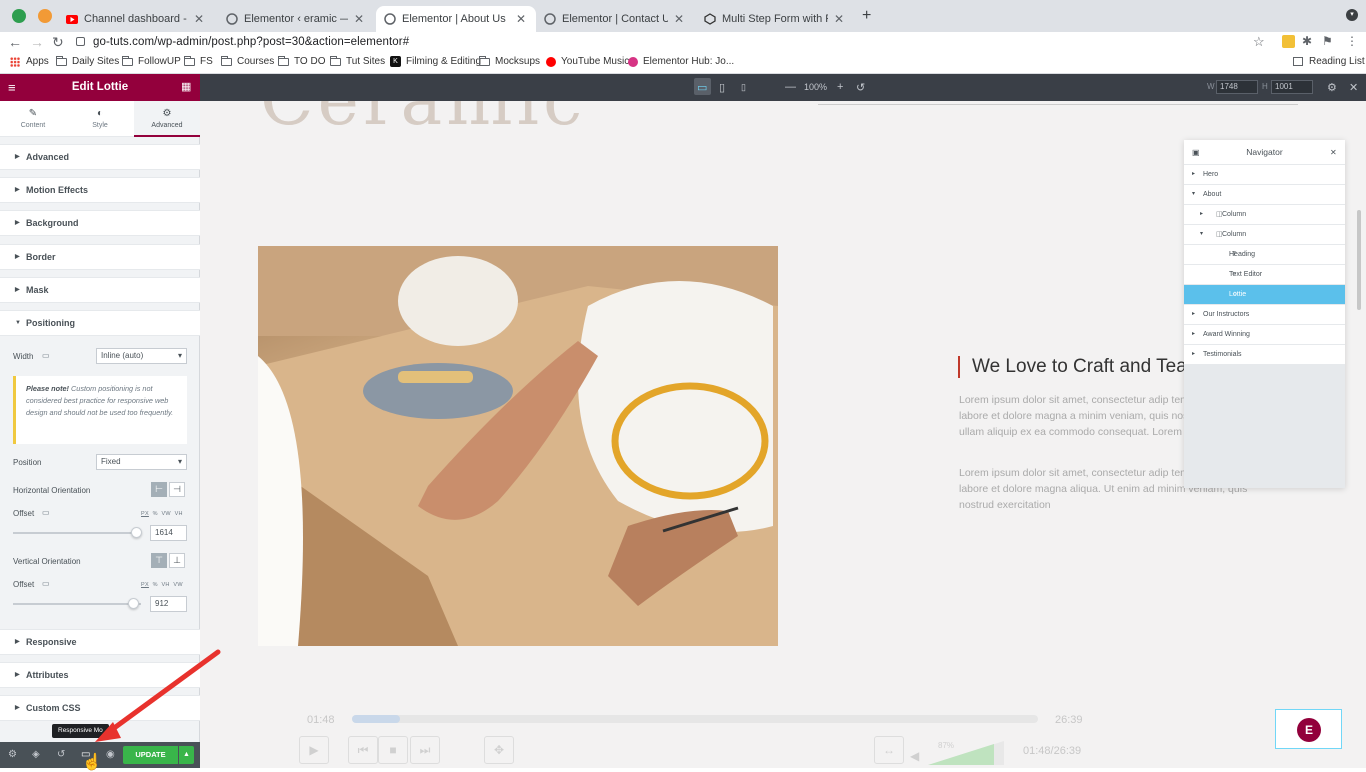 The height and width of the screenshot is (772, 1366). Describe the element at coordinates (1308, 729) in the screenshot. I see `elementor-floating-button: E` at that location.